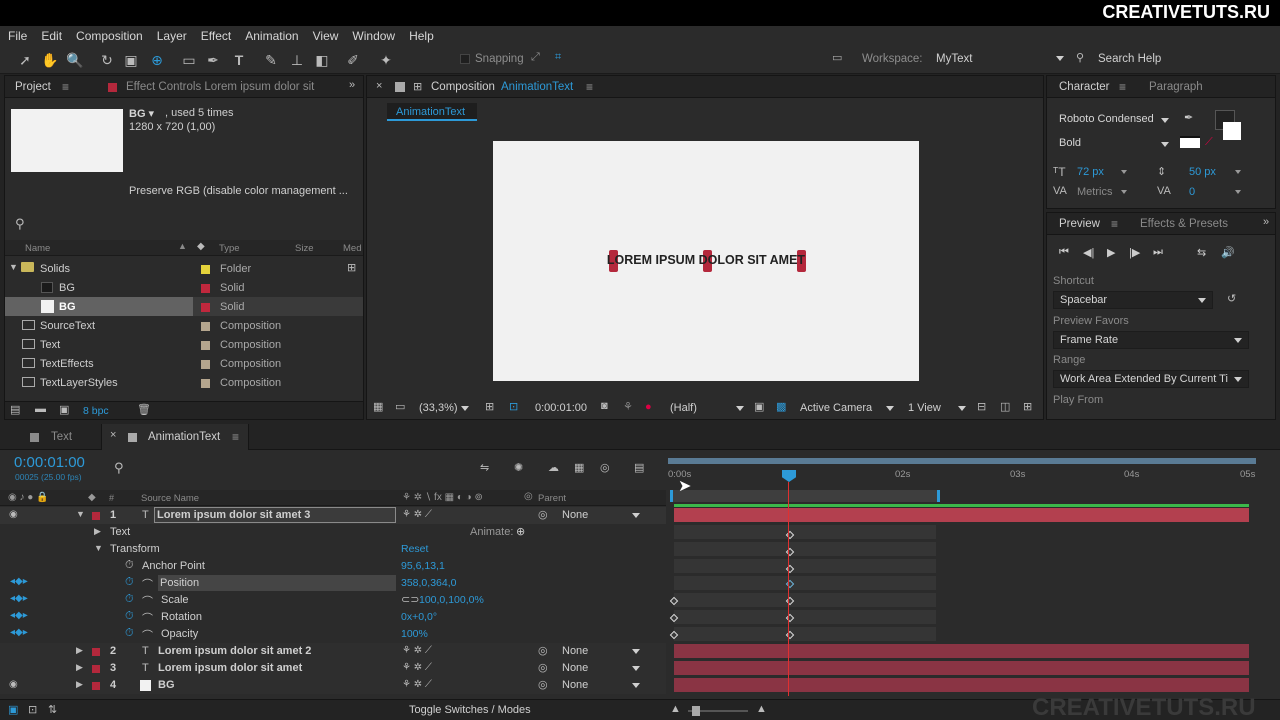 The image size is (1280, 720). I want to click on project-row: TextLayerStyles Composition, so click(184, 382).